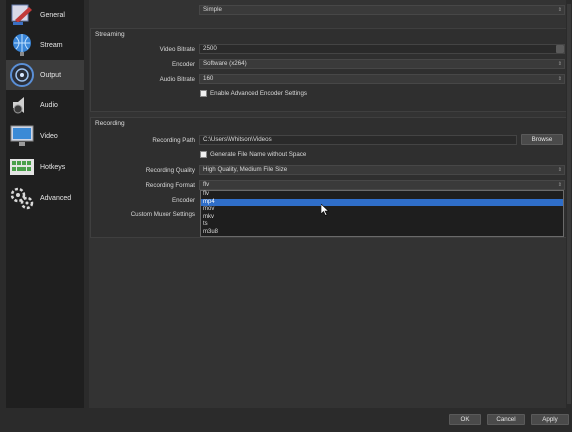 The height and width of the screenshot is (432, 572). I want to click on video-bitrate-value: 2500, so click(210, 48).